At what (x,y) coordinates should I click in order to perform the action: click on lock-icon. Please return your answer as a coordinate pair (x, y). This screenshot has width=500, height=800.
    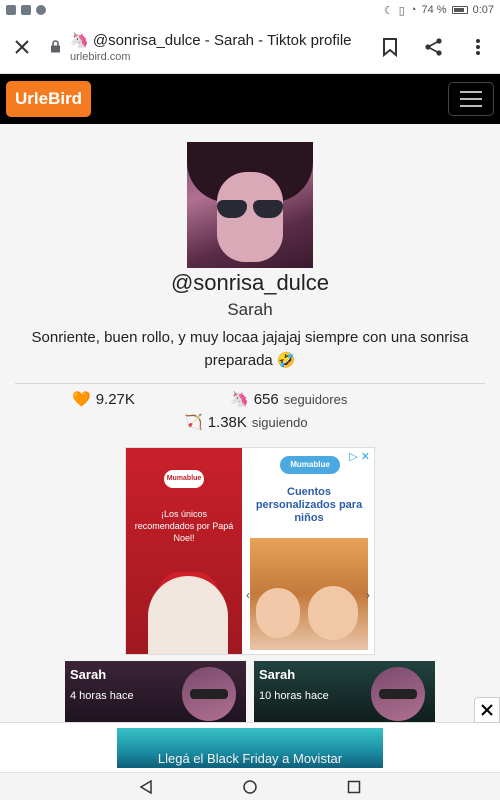
    Looking at the image, I should click on (55, 47).